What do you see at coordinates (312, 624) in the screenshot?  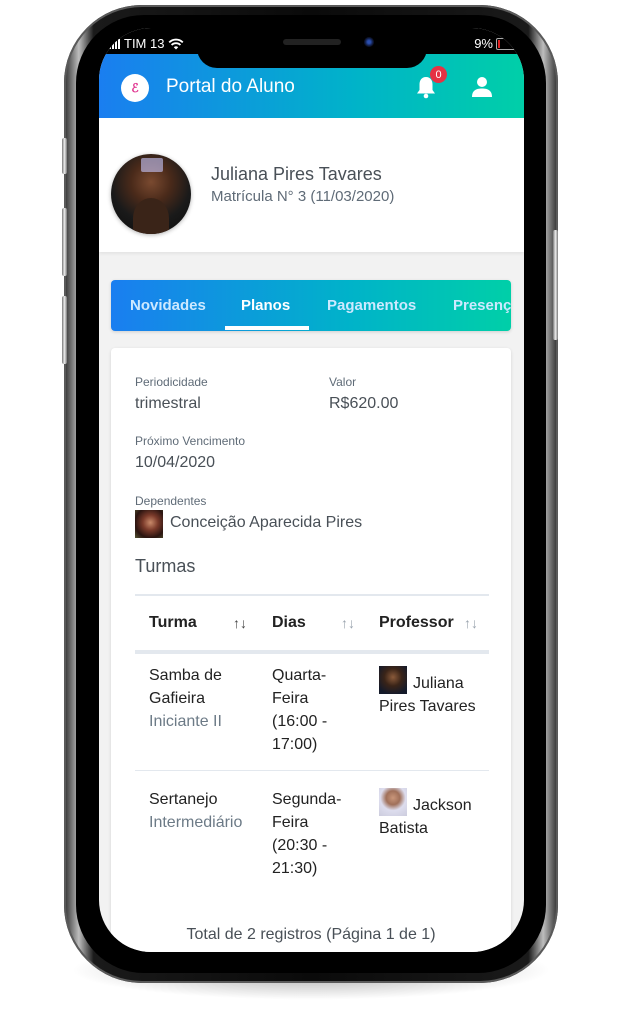 I see `table-header: Turma ↑↓ Dias ↑↓ Professor ↑↓` at bounding box center [312, 624].